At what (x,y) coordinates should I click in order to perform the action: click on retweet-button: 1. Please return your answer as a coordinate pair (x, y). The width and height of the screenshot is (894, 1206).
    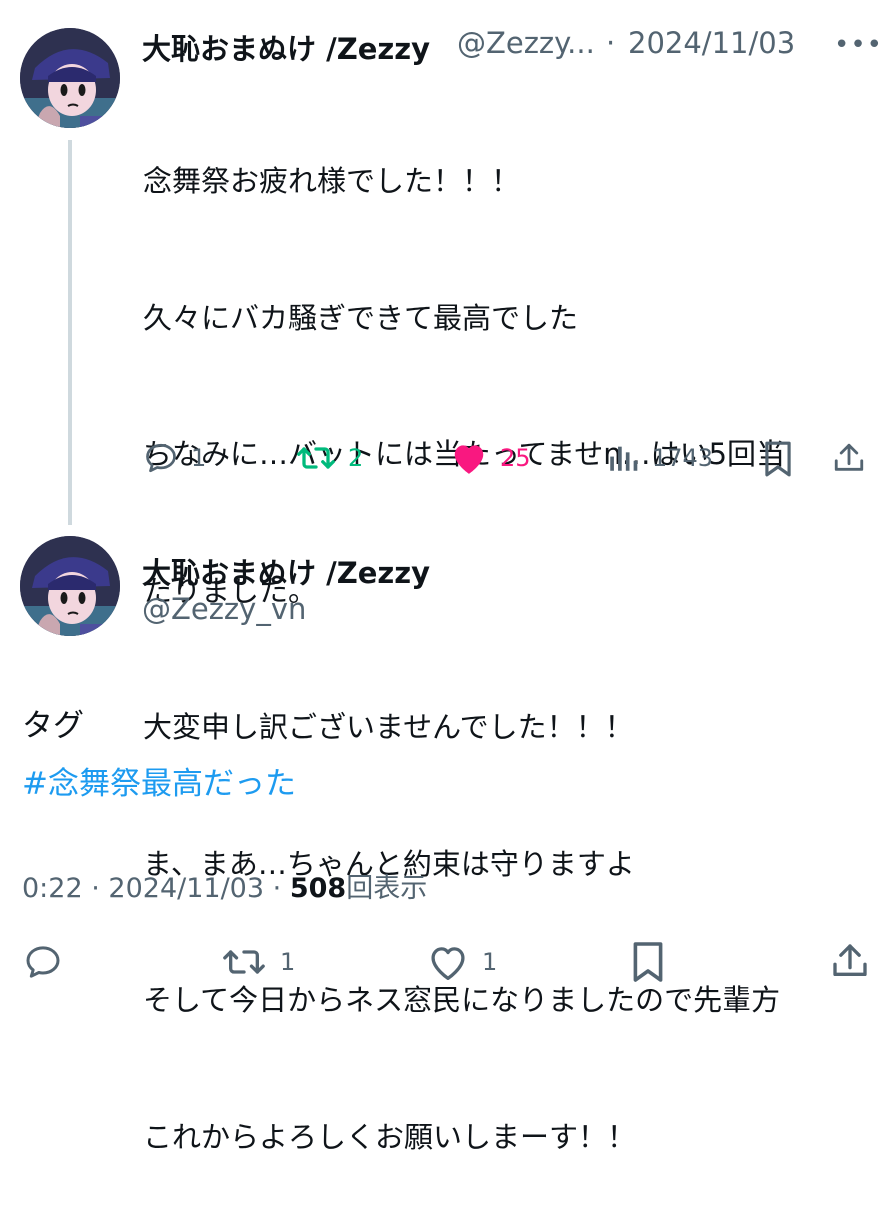
    Looking at the image, I should click on (257, 962).